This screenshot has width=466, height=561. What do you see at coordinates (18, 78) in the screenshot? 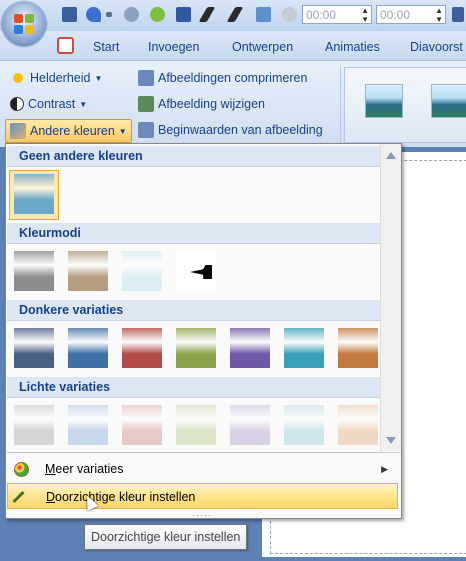
I see `sun-icon` at bounding box center [18, 78].